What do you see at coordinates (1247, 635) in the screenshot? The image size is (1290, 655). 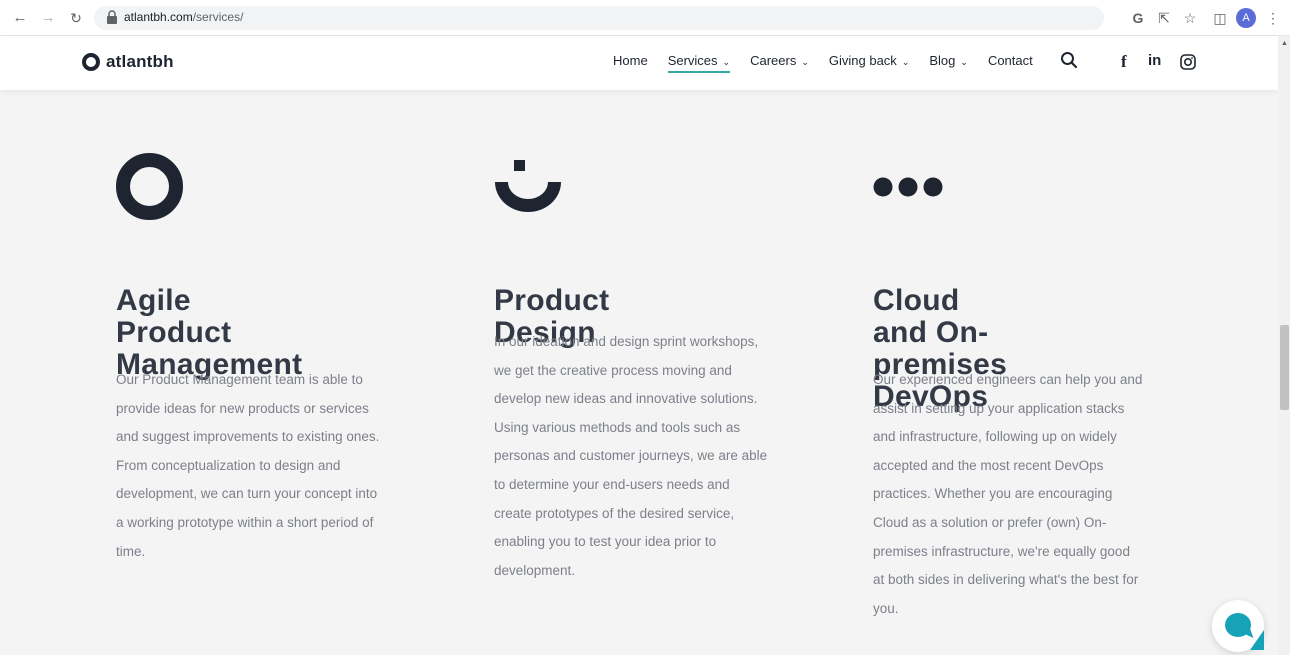 I see `chat-bubble-tail` at bounding box center [1247, 635].